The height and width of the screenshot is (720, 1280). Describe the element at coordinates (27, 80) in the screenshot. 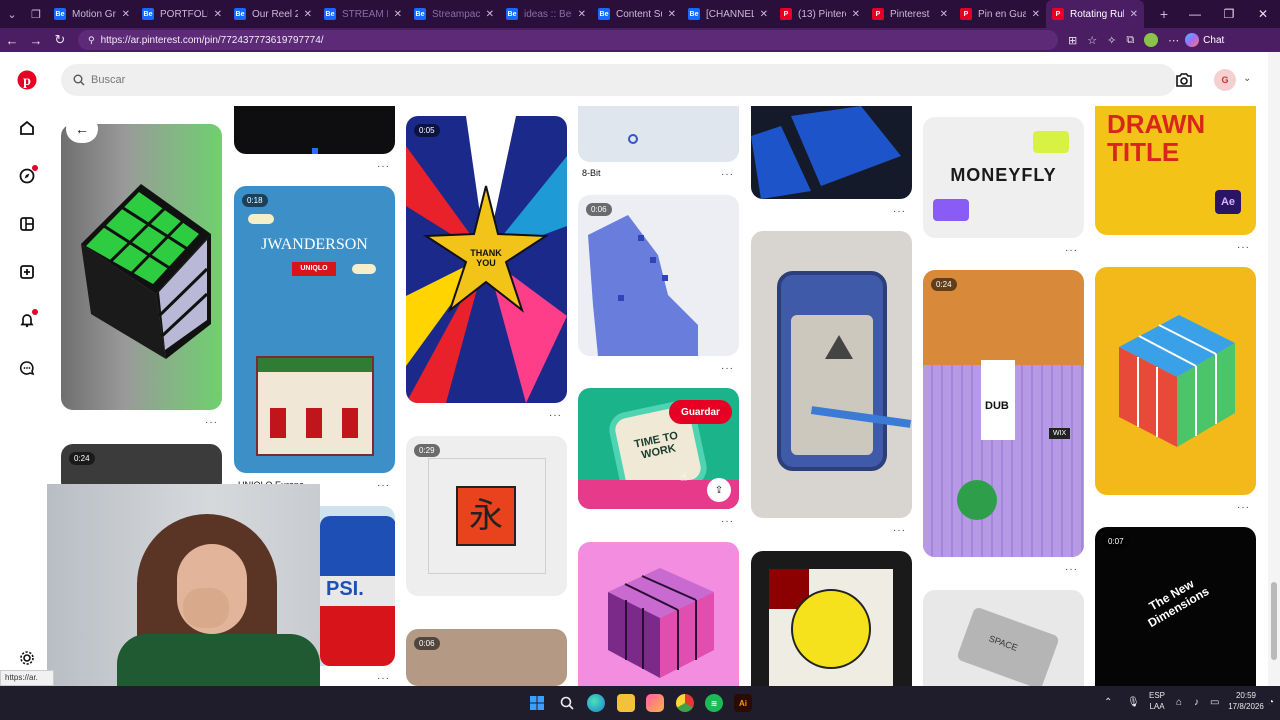

I see `pinterest-logo-icon: p` at that location.